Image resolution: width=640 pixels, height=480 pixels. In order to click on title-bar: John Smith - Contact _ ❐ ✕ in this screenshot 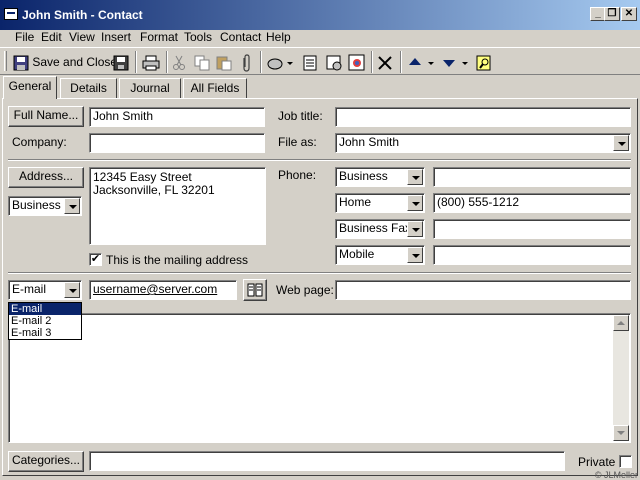, I will do `click(320, 15)`.